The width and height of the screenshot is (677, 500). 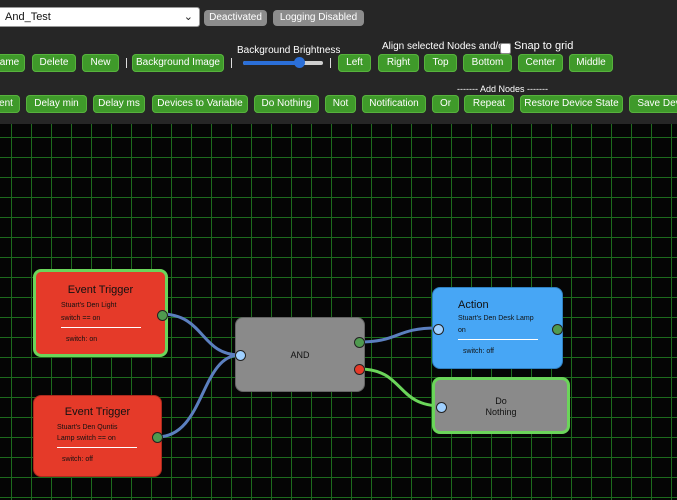 I want to click on node-title: AND, so click(x=300, y=355).